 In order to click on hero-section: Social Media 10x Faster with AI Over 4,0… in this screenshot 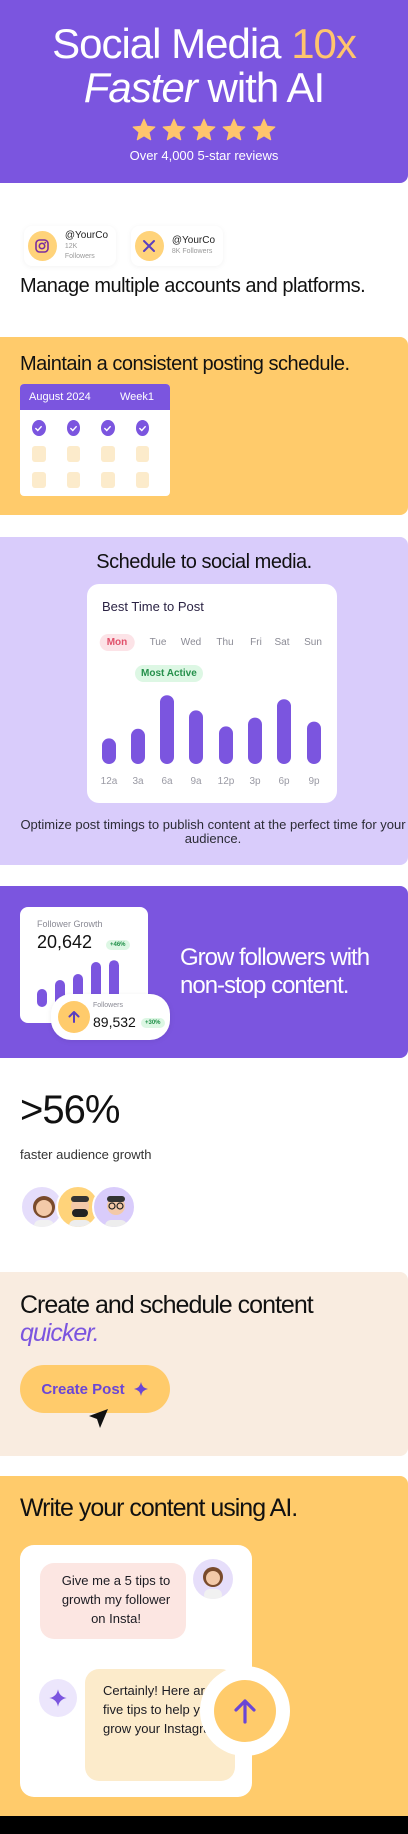, I will do `click(204, 91)`.